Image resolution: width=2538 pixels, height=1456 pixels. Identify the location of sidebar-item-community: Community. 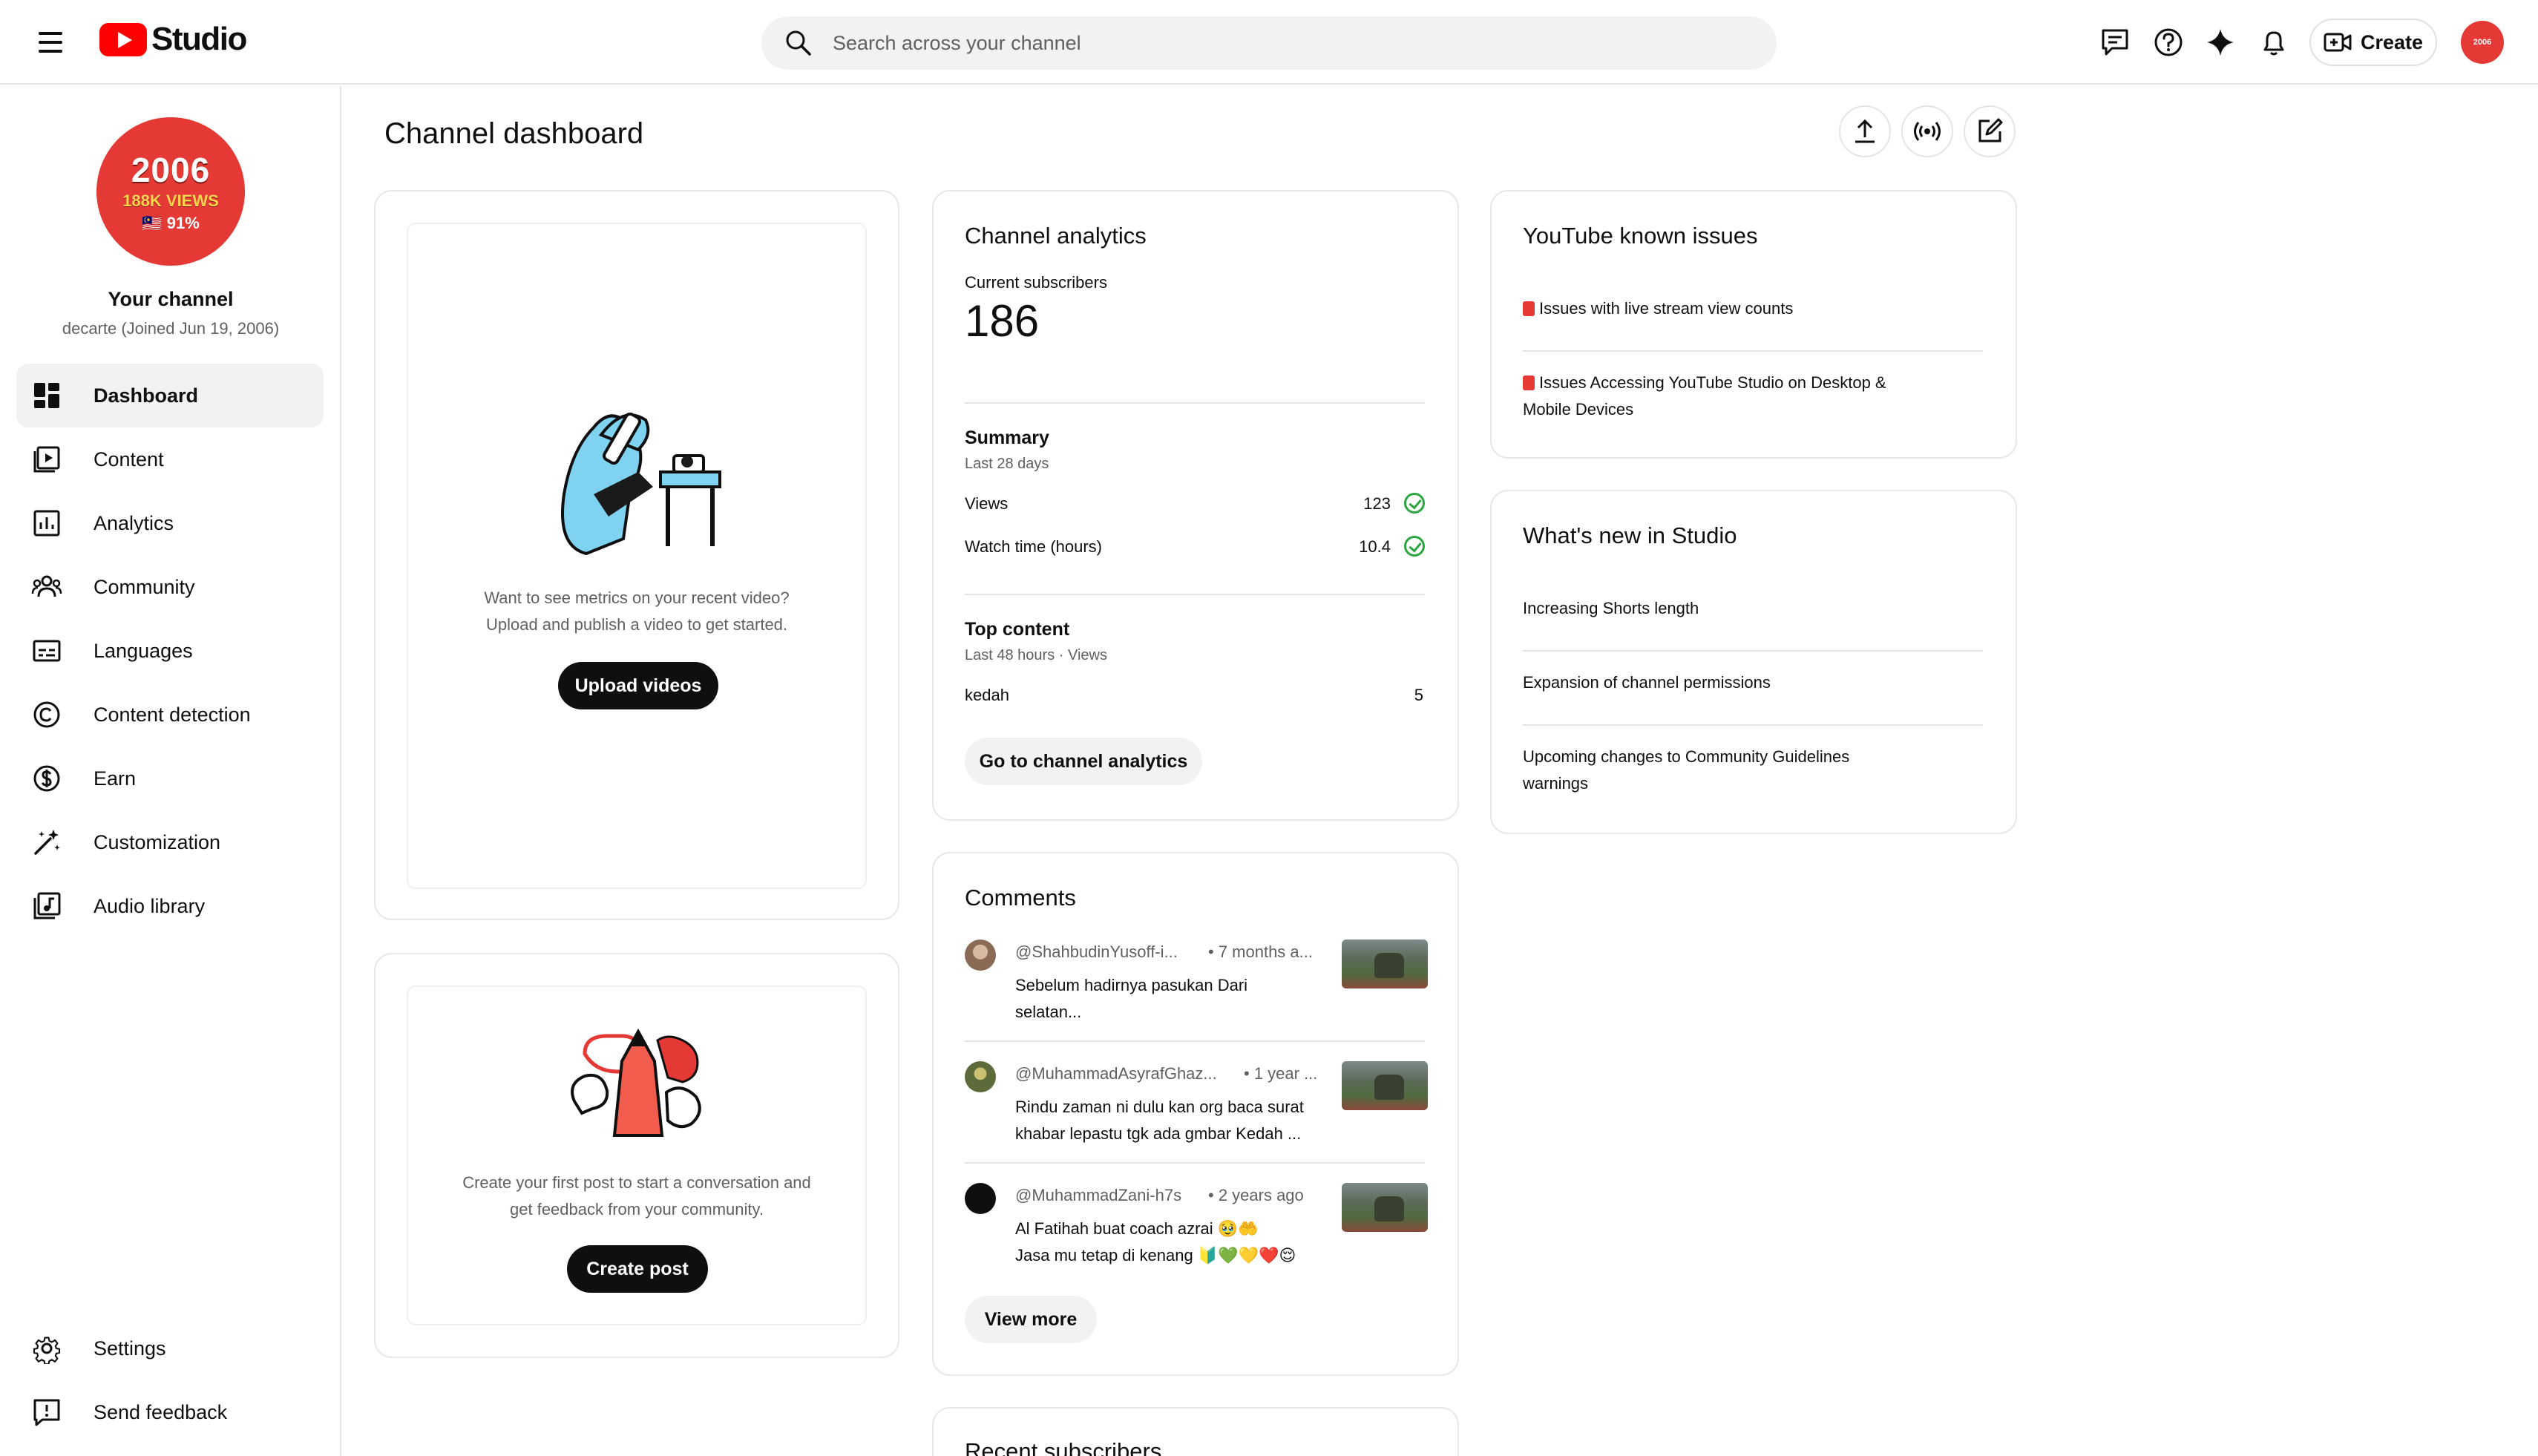
(170, 587).